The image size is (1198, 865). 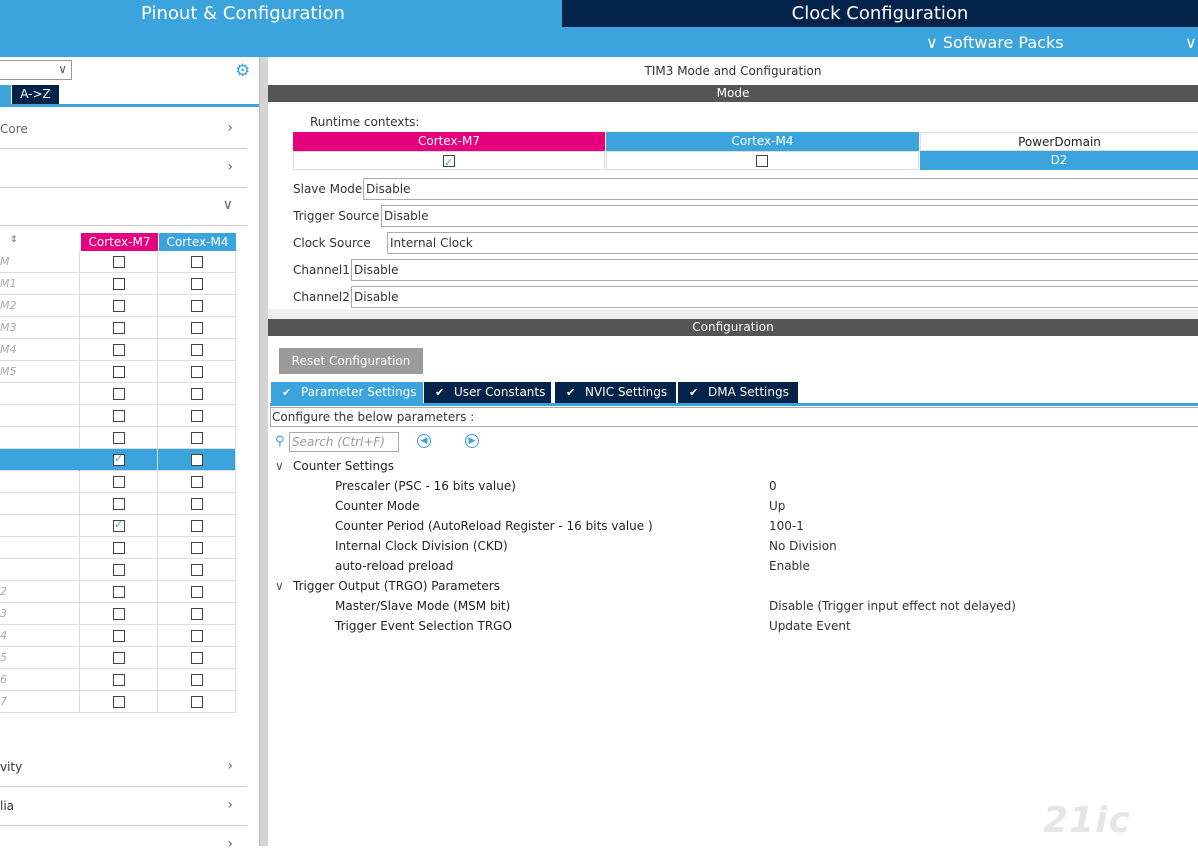 I want to click on search-previous-icon: ◀, so click(x=424, y=441).